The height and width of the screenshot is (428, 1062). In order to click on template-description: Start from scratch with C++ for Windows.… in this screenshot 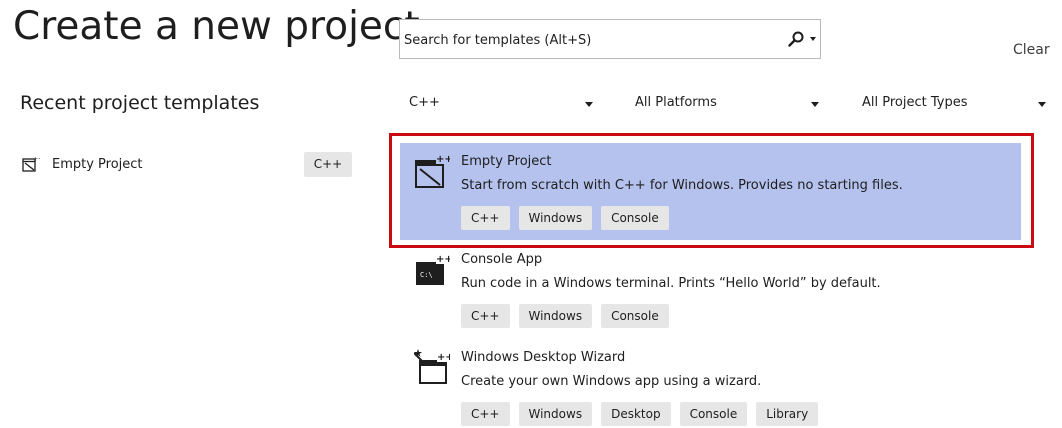, I will do `click(682, 185)`.